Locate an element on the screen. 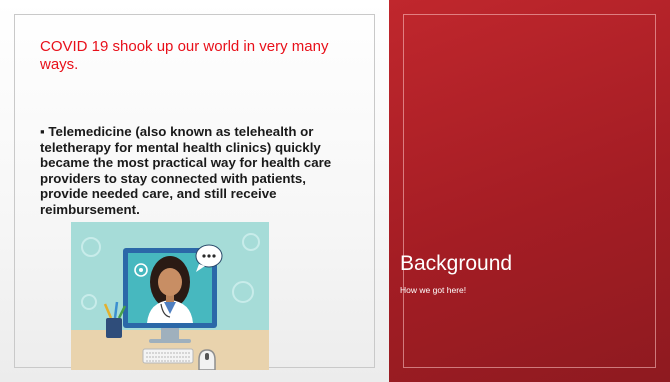 The image size is (670, 382). doctor-face is located at coordinates (170, 282).